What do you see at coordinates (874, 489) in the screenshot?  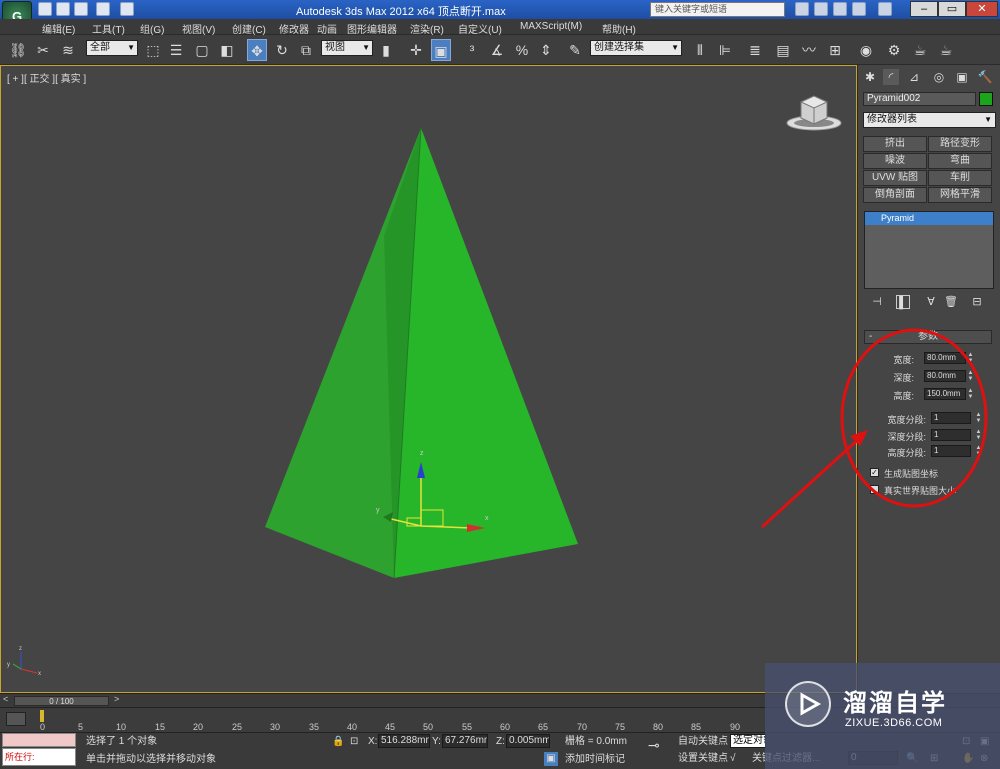 I see `real-world-map-size-checkbox` at bounding box center [874, 489].